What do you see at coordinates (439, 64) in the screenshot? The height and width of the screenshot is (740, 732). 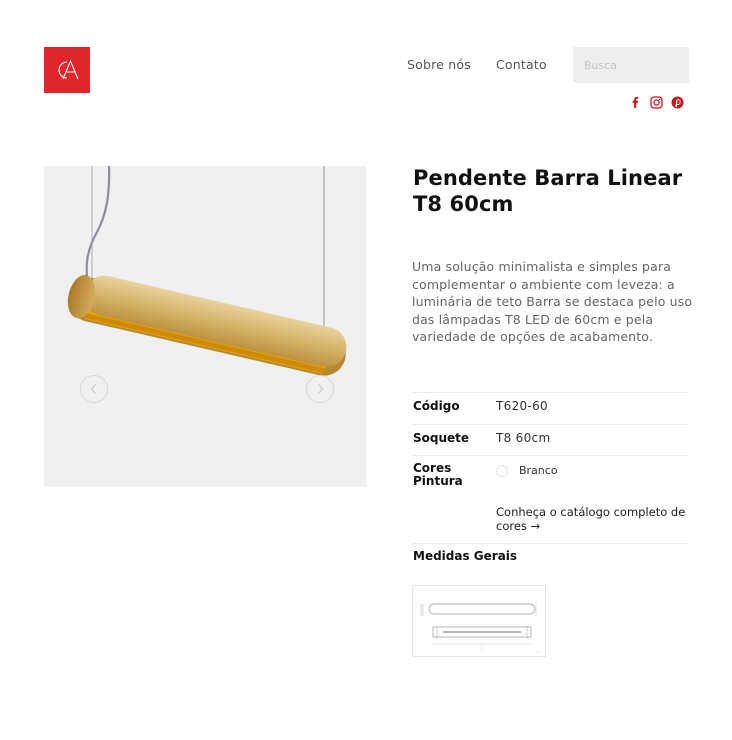 I see `nav-about-link: Sobre nós` at bounding box center [439, 64].